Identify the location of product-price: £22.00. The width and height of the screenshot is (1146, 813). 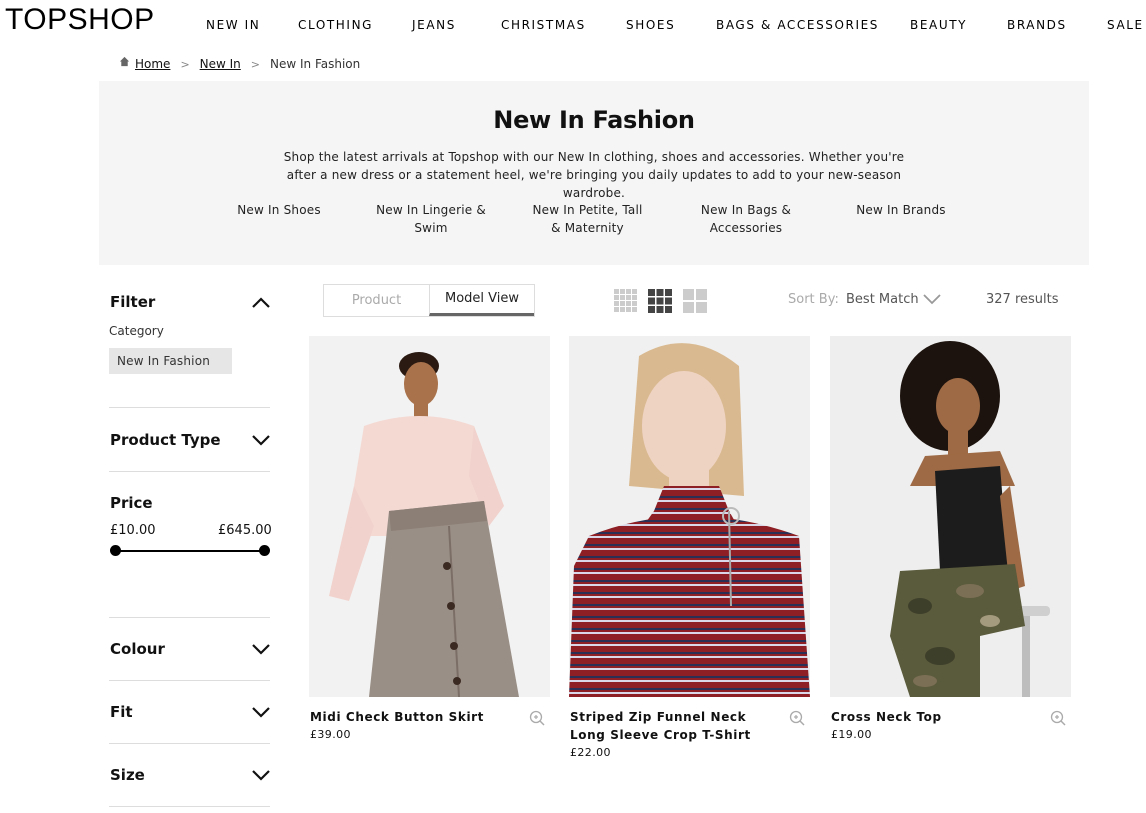
(590, 752).